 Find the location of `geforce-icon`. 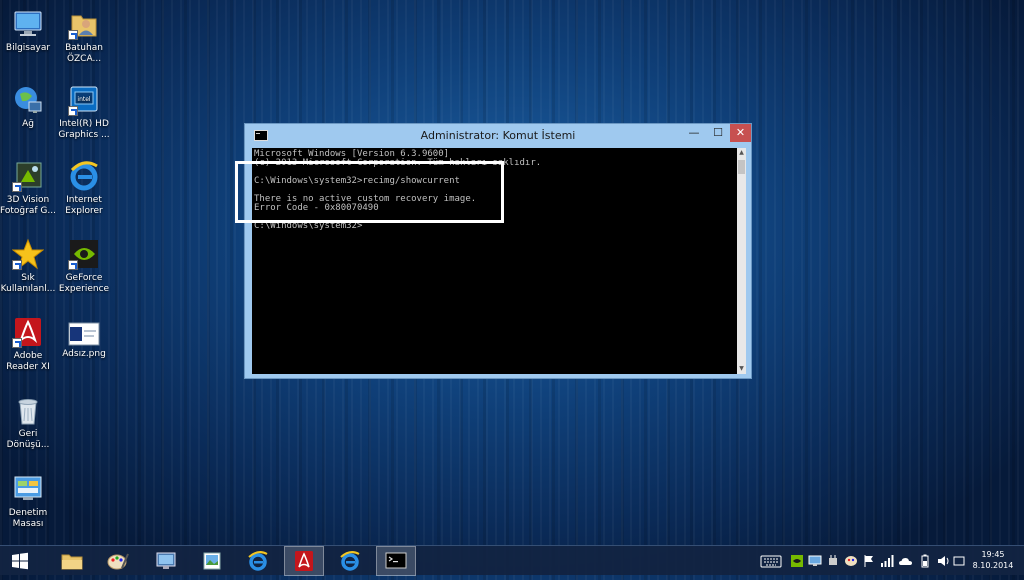

geforce-icon is located at coordinates (84, 254).